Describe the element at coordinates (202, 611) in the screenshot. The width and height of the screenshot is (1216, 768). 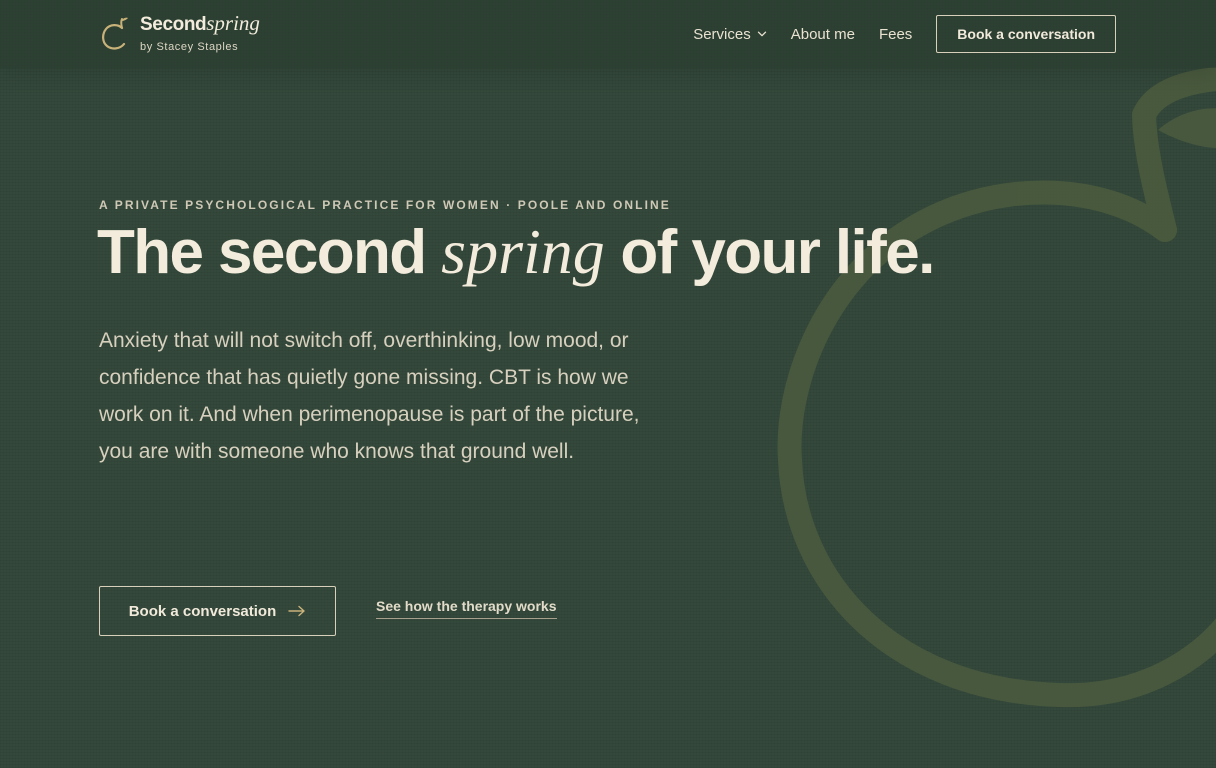
I see `book-conversation-label: Book a conversation` at that location.